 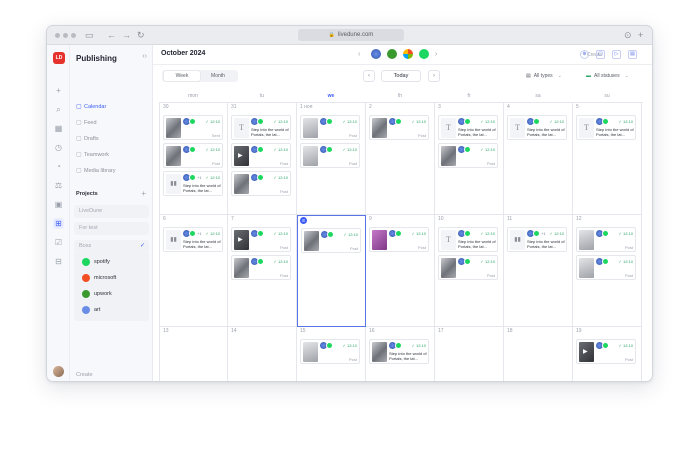 What do you see at coordinates (144, 56) in the screenshot?
I see `collapse-sidebar-icon: ‹›` at bounding box center [144, 56].